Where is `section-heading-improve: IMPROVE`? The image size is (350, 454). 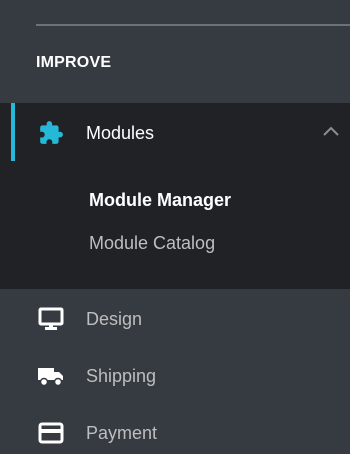 section-heading-improve: IMPROVE is located at coordinates (74, 62).